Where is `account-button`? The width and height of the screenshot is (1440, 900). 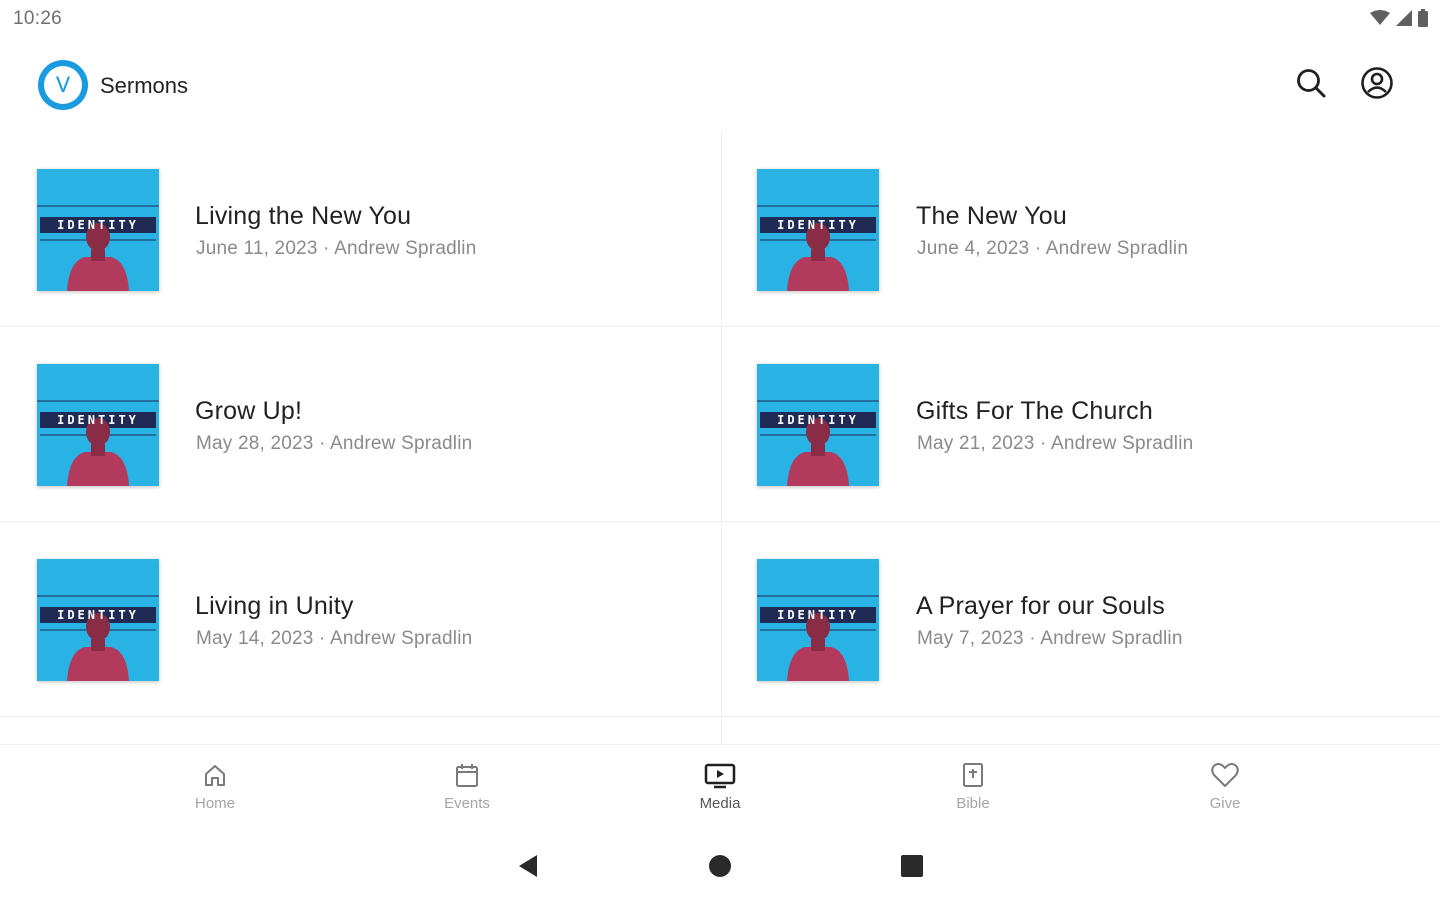
account-button is located at coordinates (1377, 85).